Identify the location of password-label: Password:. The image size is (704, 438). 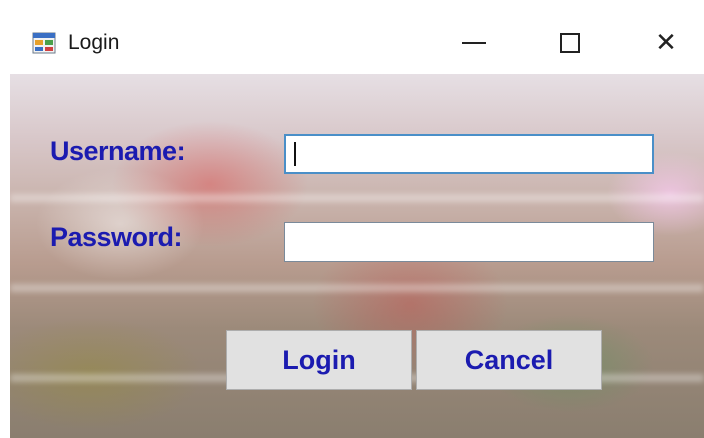
(116, 237).